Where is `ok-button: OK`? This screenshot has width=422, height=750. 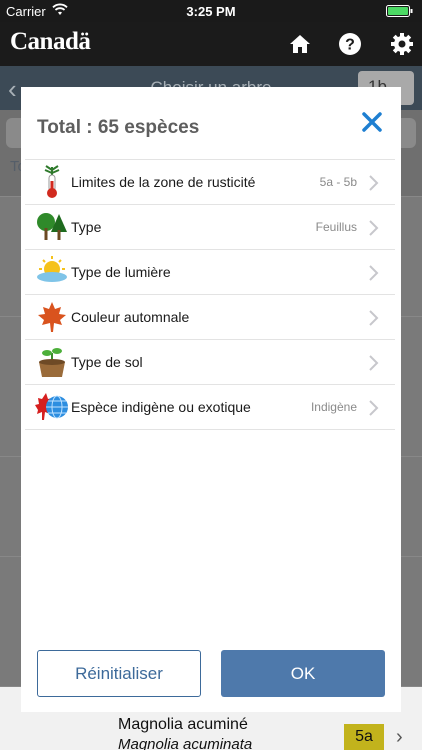 ok-button: OK is located at coordinates (303, 673).